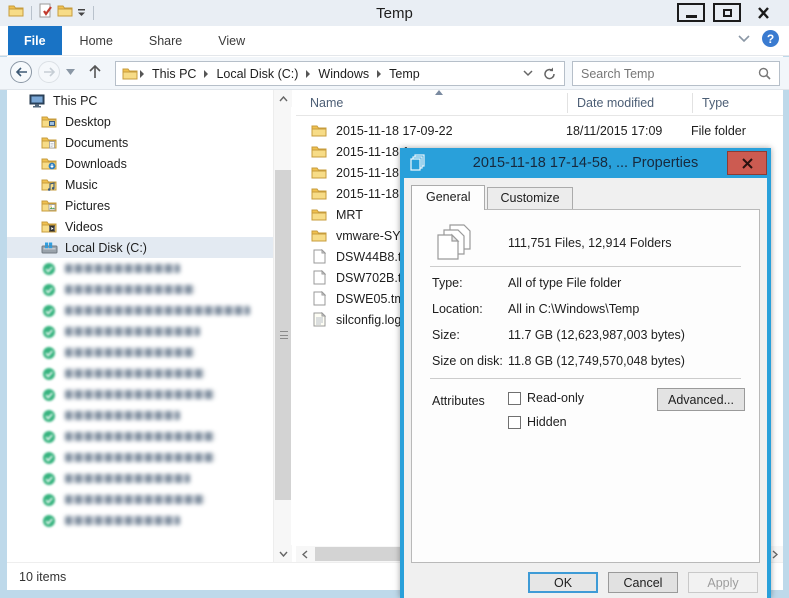 This screenshot has width=789, height=598. I want to click on checkbox-row-read-only: Read-only, so click(546, 398).